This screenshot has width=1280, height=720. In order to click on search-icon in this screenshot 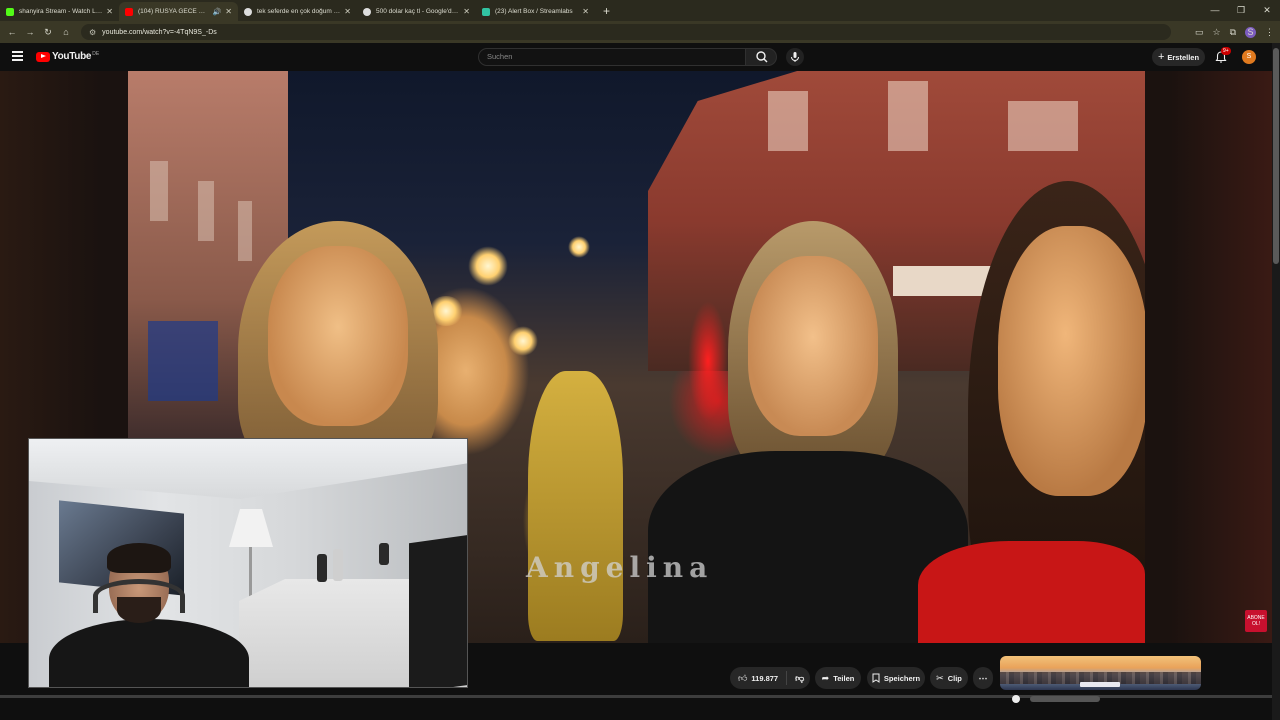, I will do `click(762, 57)`.